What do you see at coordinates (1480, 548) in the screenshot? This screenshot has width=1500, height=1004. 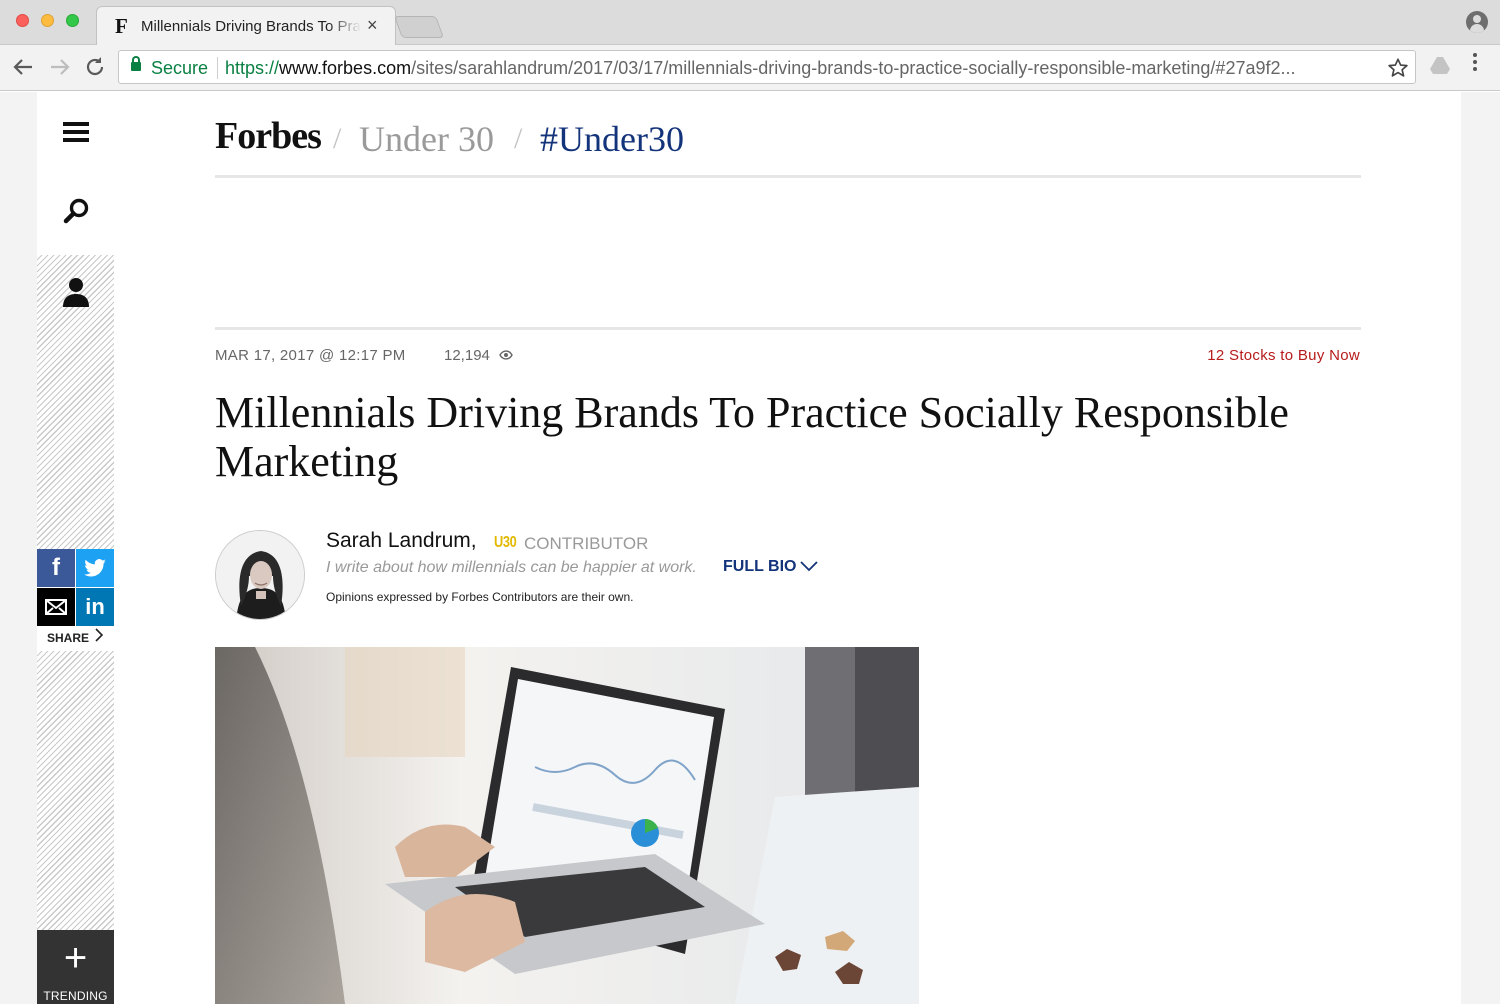 I see `page-gutter-right` at bounding box center [1480, 548].